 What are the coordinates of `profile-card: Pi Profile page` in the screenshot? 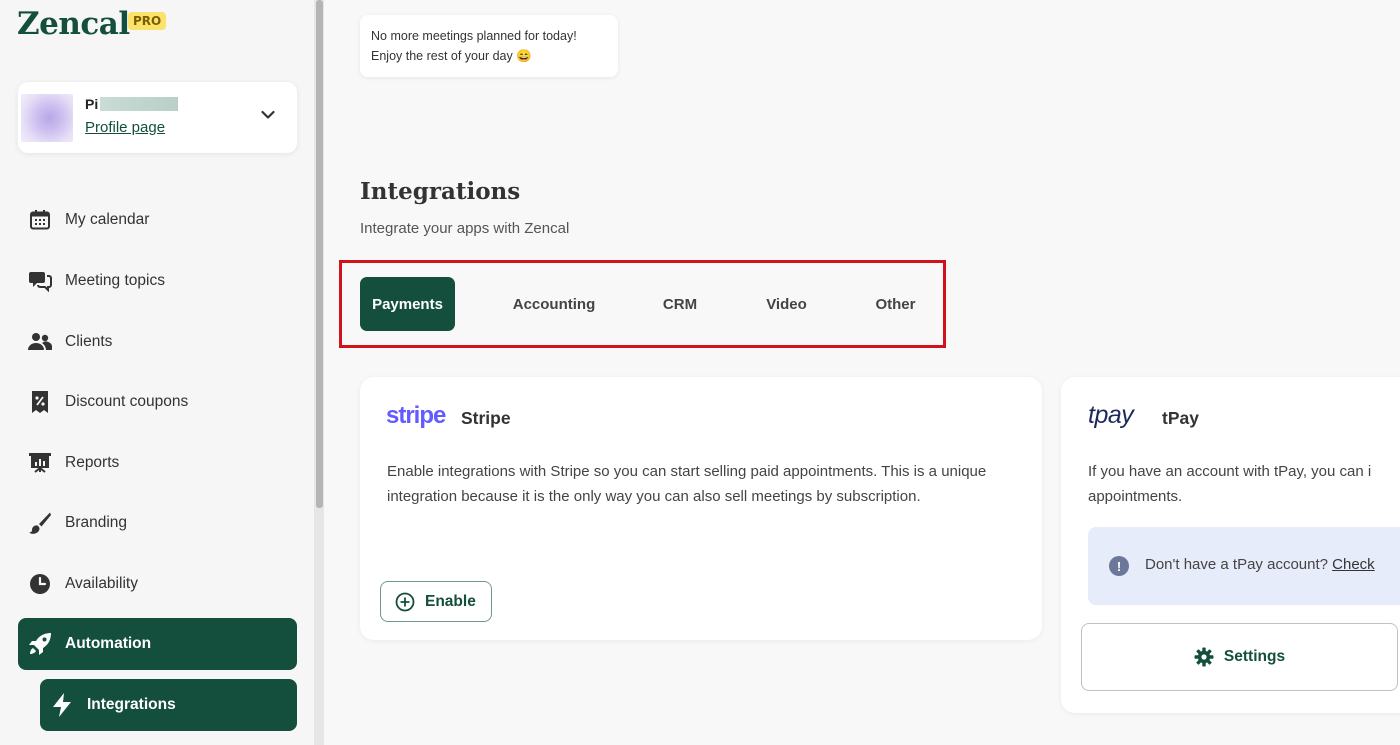 It's located at (157, 117).